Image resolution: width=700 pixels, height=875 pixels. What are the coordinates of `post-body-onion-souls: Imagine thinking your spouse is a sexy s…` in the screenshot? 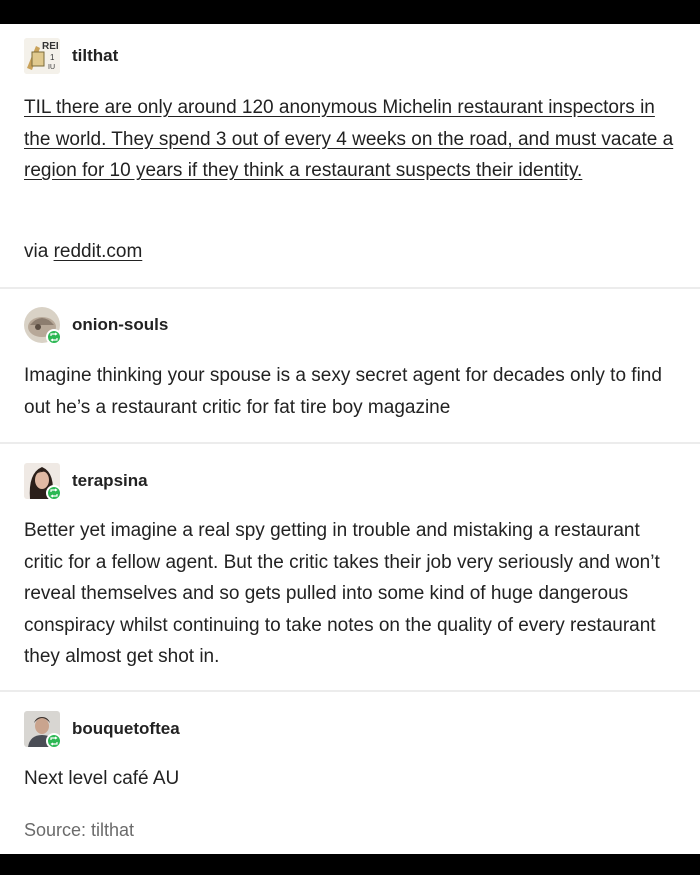 It's located at (343, 391).